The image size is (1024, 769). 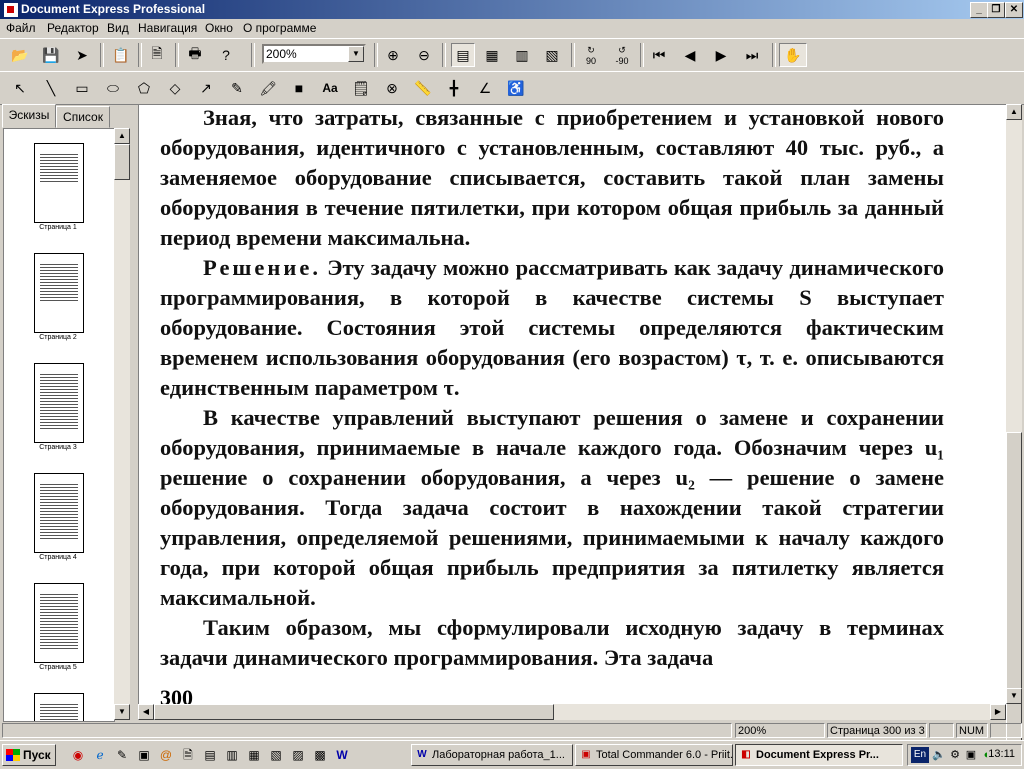 What do you see at coordinates (20, 88) in the screenshot?
I see `pointer-icon: ↖` at bounding box center [20, 88].